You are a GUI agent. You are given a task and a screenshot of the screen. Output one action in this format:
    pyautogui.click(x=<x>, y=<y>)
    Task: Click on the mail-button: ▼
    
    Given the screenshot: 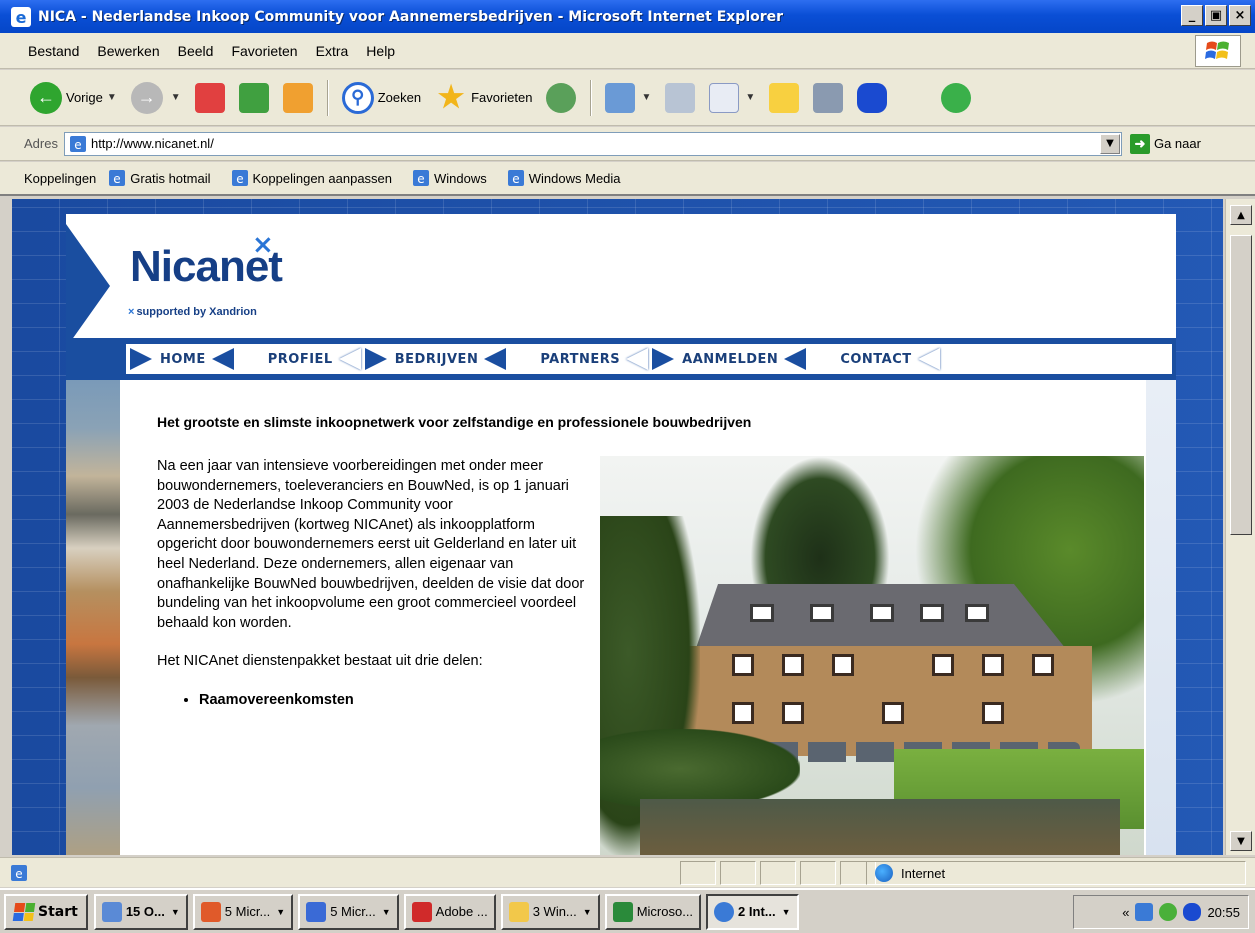 What is the action you would take?
    pyautogui.click(x=628, y=97)
    